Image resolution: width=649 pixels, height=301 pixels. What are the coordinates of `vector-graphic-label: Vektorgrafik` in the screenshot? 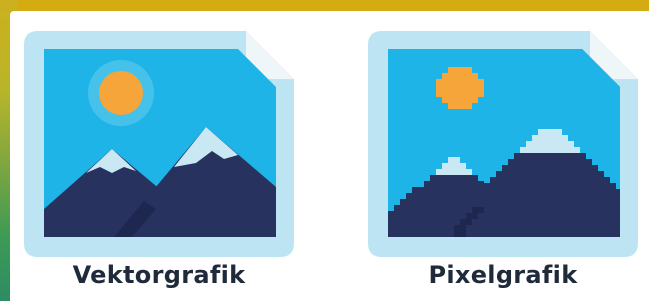 It's located at (159, 275).